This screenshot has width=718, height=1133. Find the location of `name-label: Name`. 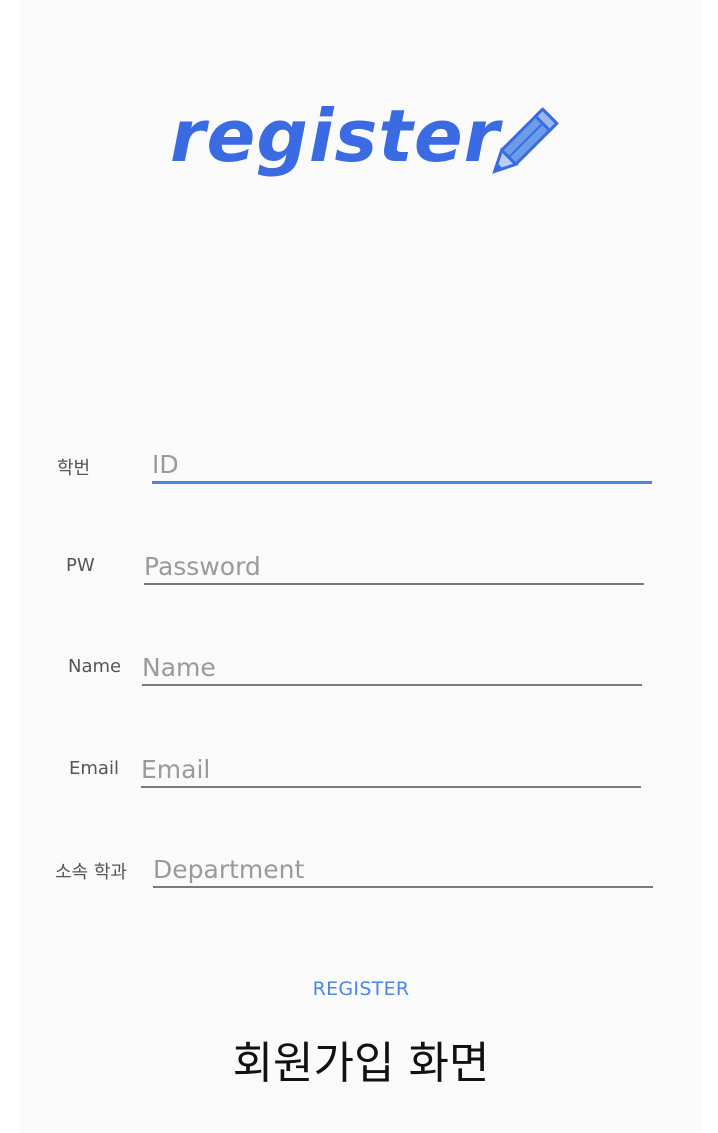

name-label: Name is located at coordinates (95, 666).